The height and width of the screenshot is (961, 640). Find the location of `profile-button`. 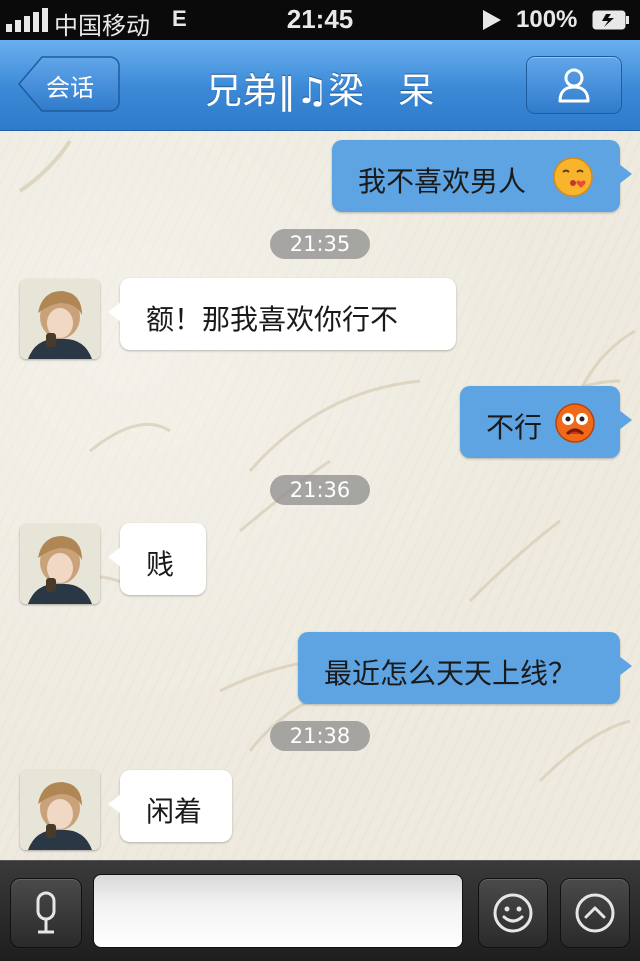

profile-button is located at coordinates (574, 85).